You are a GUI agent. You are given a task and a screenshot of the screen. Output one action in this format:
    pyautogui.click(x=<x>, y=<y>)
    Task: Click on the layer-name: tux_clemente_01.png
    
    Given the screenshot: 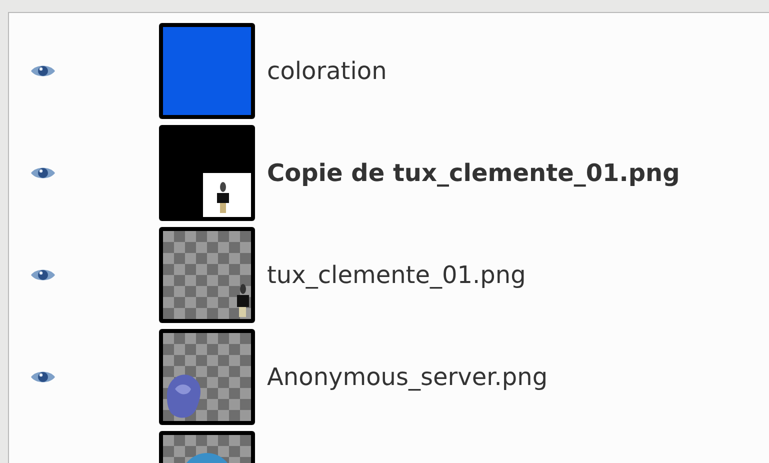 What is the action you would take?
    pyautogui.click(x=396, y=275)
    